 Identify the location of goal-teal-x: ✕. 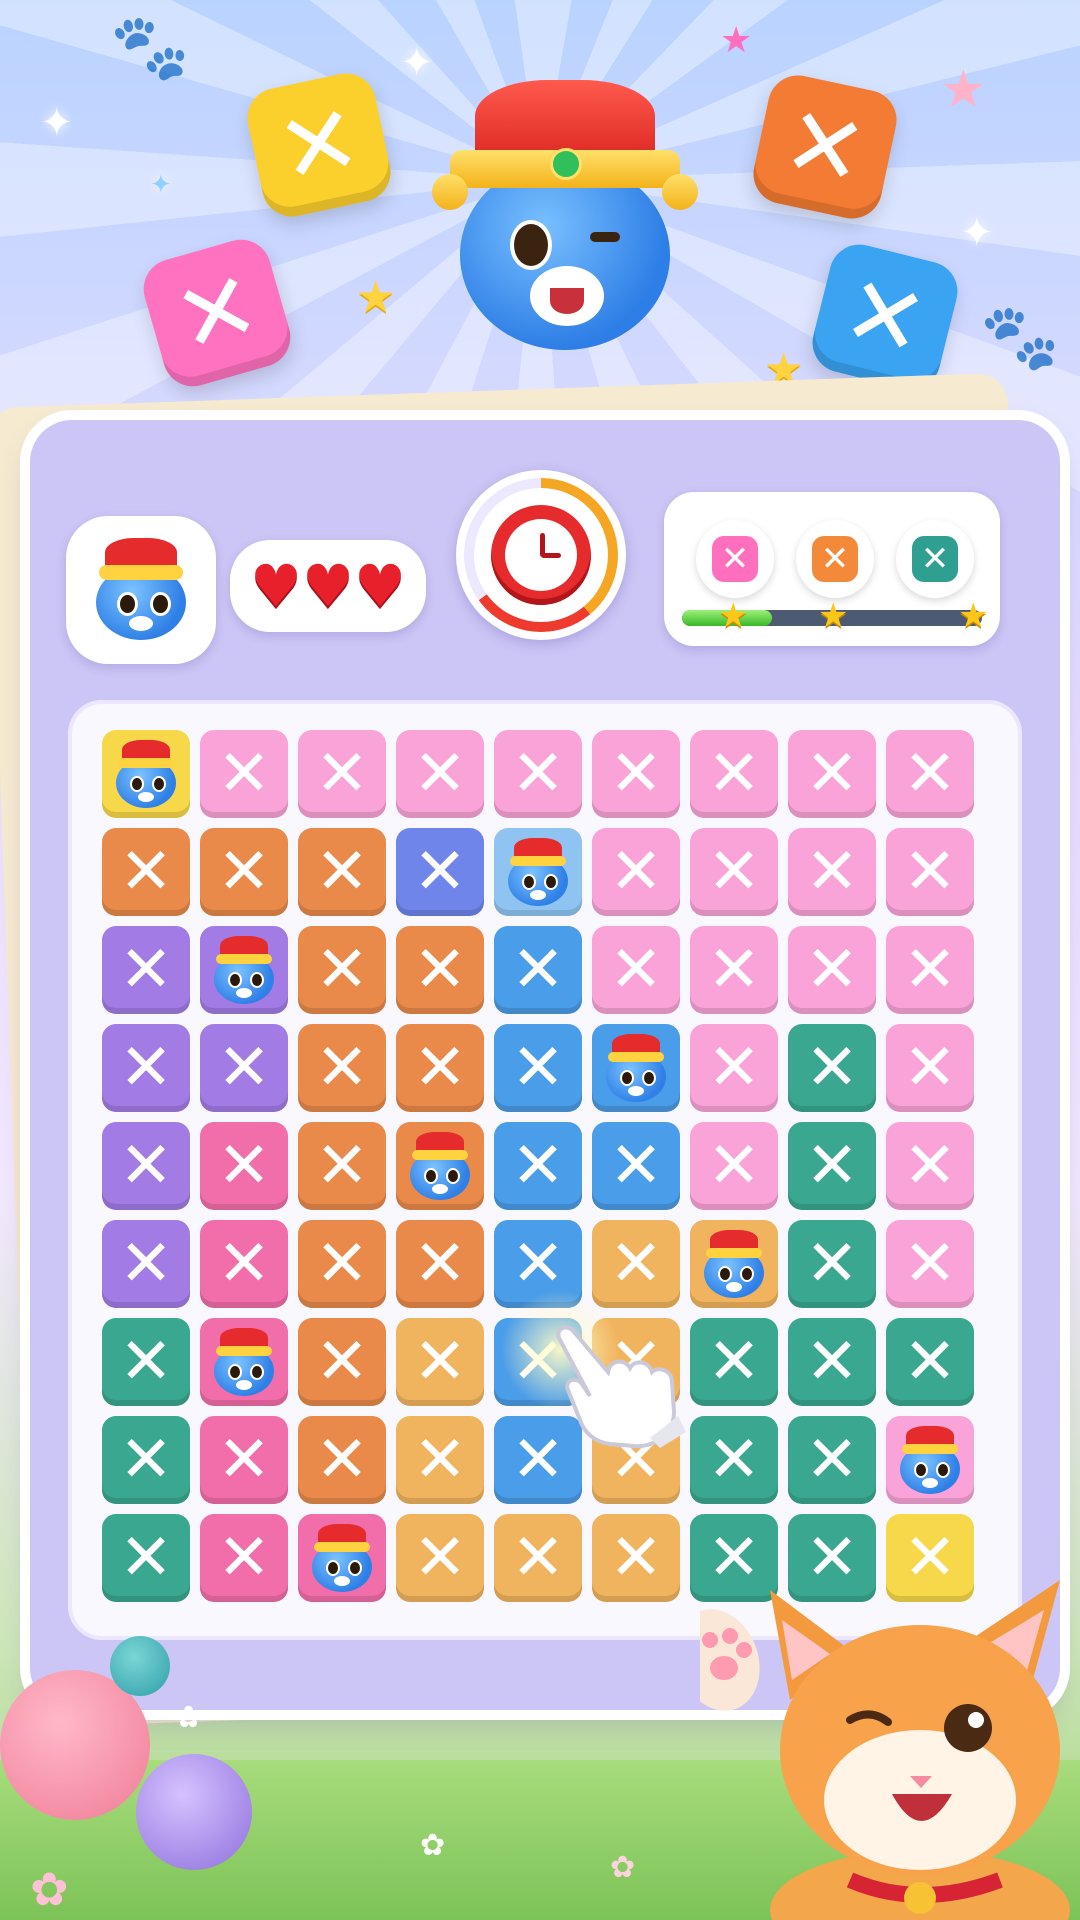
(935, 559).